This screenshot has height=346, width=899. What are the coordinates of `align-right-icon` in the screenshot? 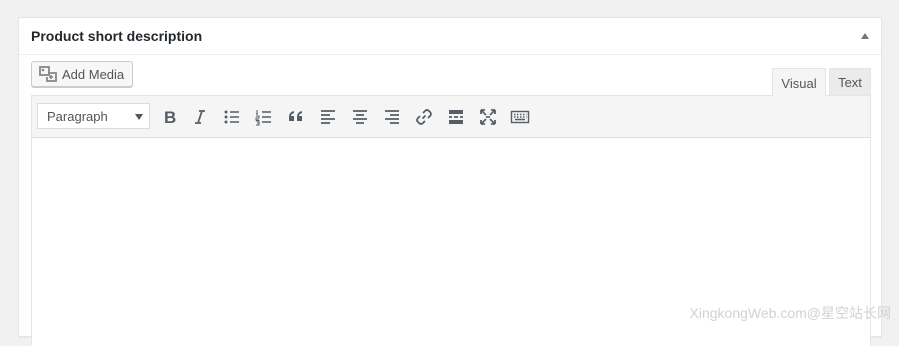 It's located at (392, 117).